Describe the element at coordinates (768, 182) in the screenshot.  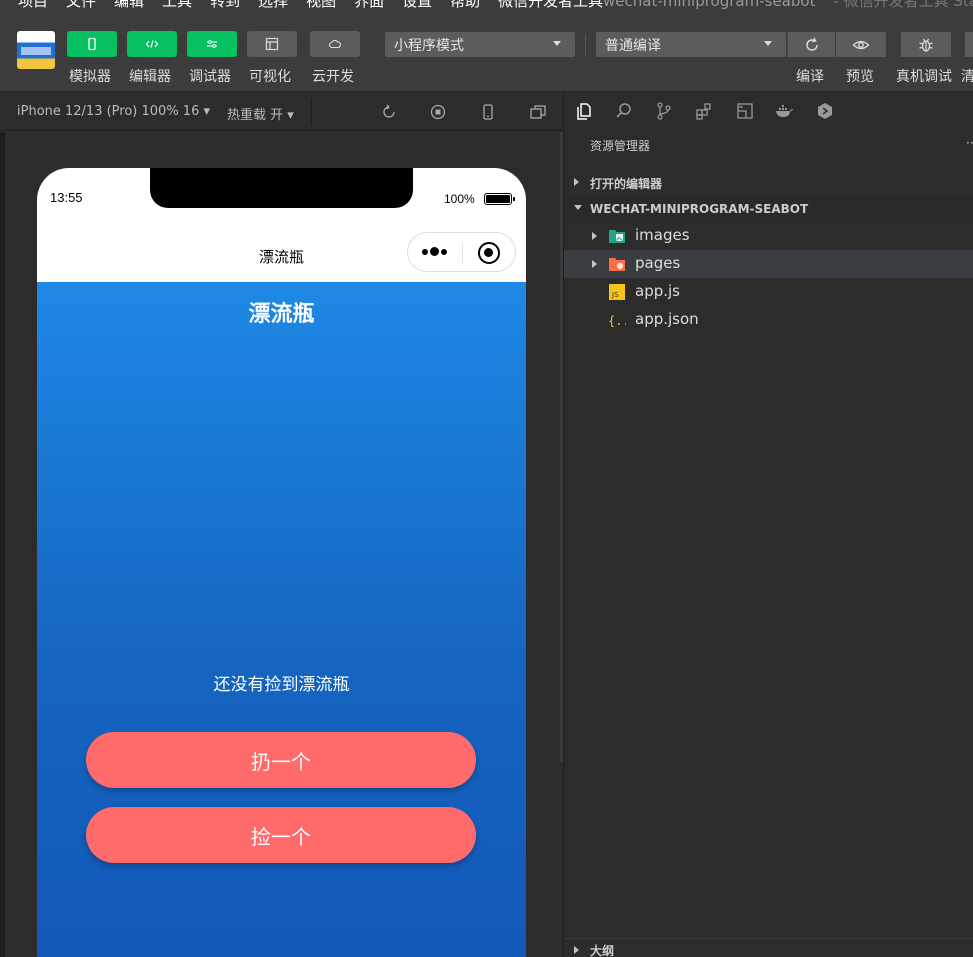
I see `open-editors-section: 打开的编辑器` at that location.